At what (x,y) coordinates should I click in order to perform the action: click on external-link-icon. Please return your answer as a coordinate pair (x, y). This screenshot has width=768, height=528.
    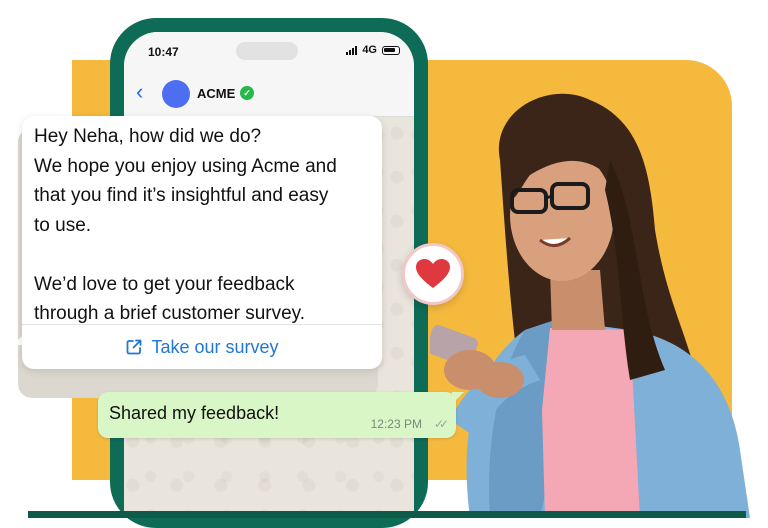
    Looking at the image, I should click on (134, 347).